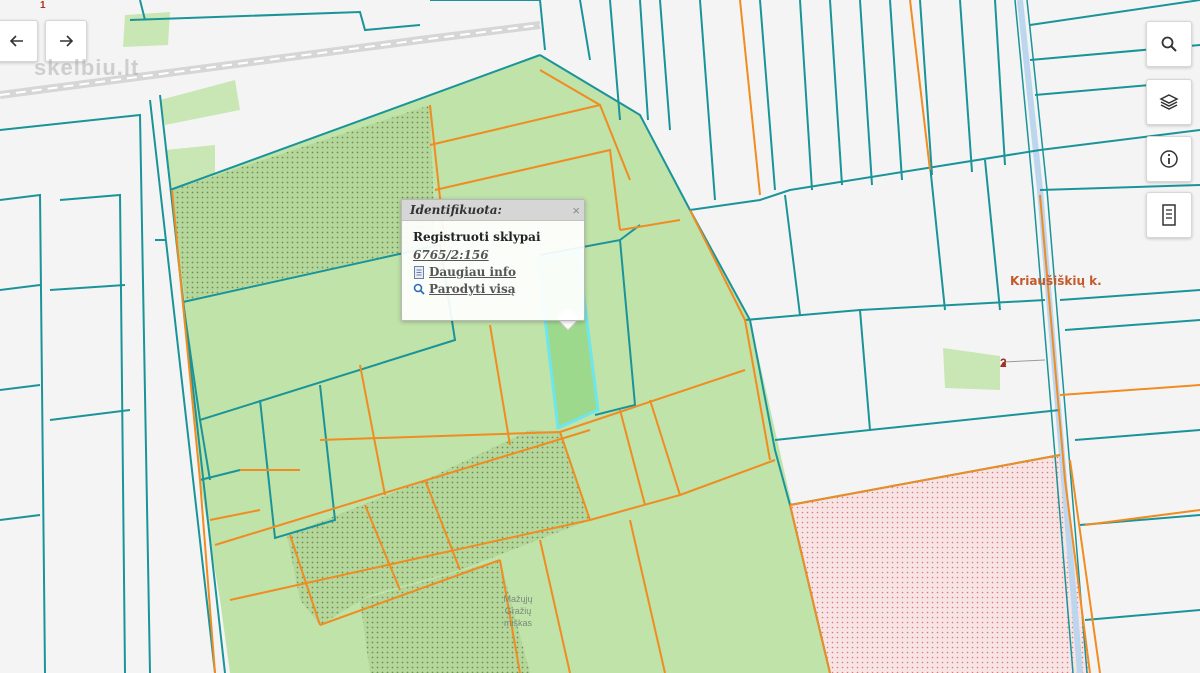 The width and height of the screenshot is (1200, 673). I want to click on sheet-number-label: 1, so click(43, 5).